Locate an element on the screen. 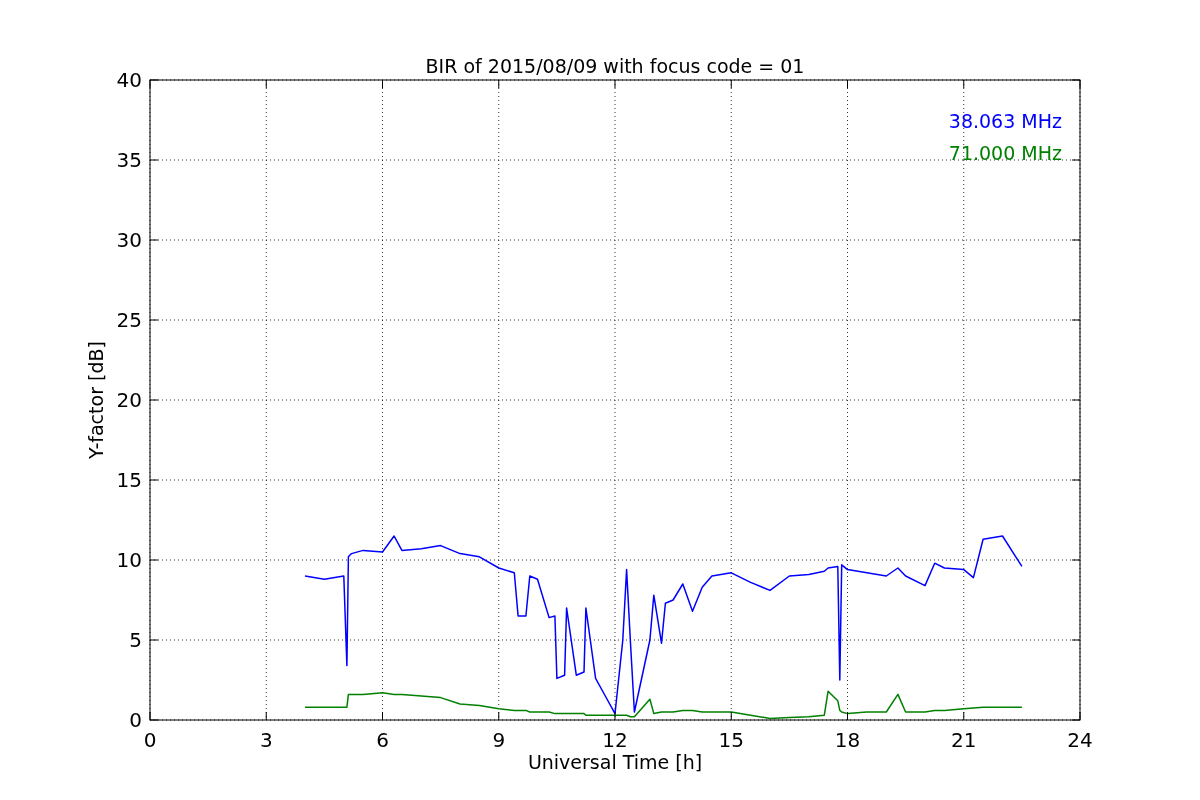 The height and width of the screenshot is (800, 1200). y-tick-label: 40 is located at coordinates (129, 80).